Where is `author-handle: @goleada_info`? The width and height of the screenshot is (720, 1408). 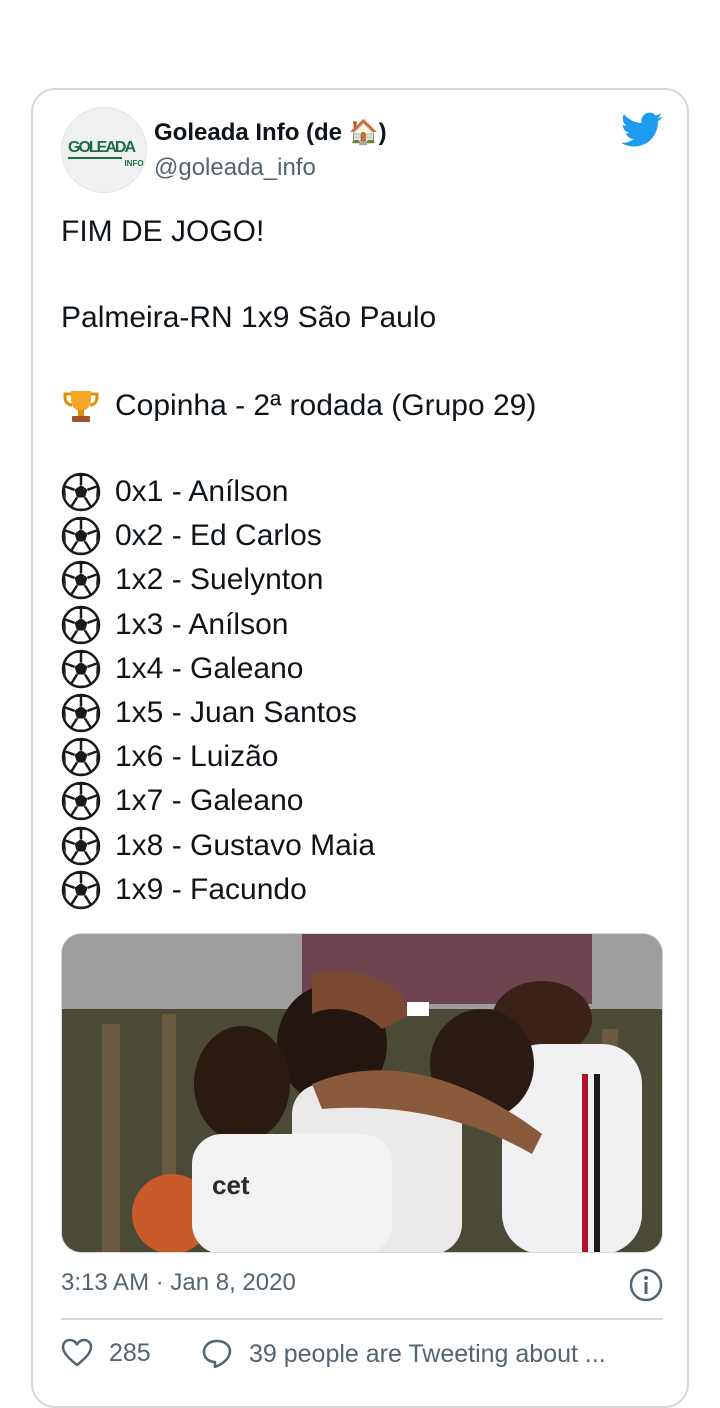 author-handle: @goleada_info is located at coordinates (235, 168).